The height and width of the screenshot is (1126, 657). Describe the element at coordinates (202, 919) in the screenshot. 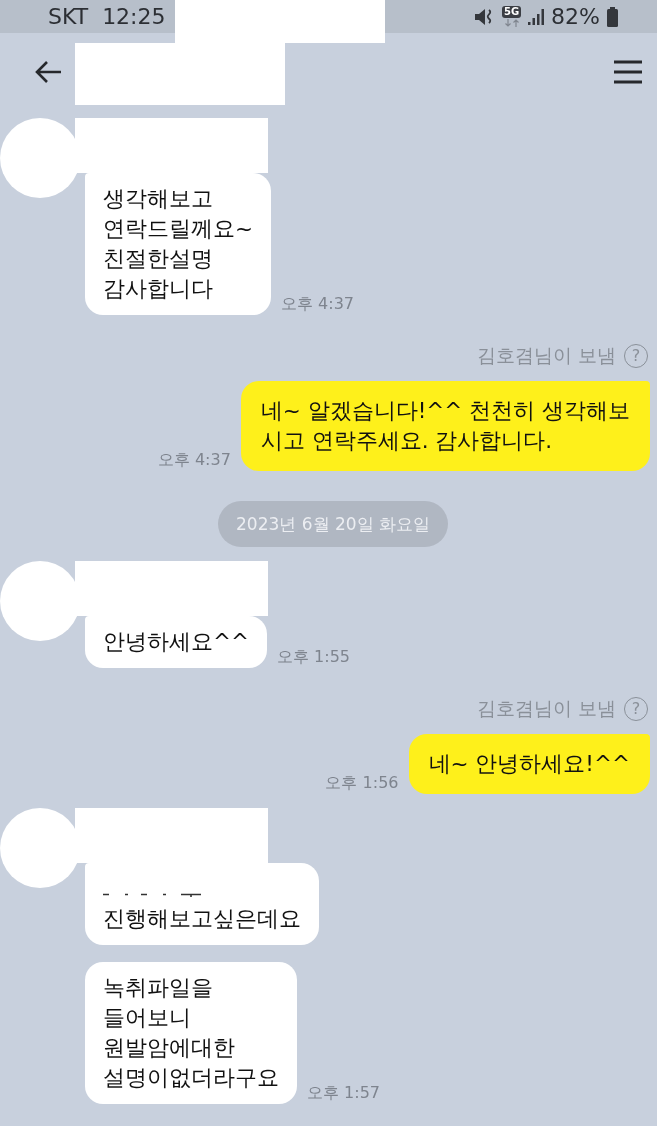

I see `message-text: 진행해보고싶은데요` at that location.